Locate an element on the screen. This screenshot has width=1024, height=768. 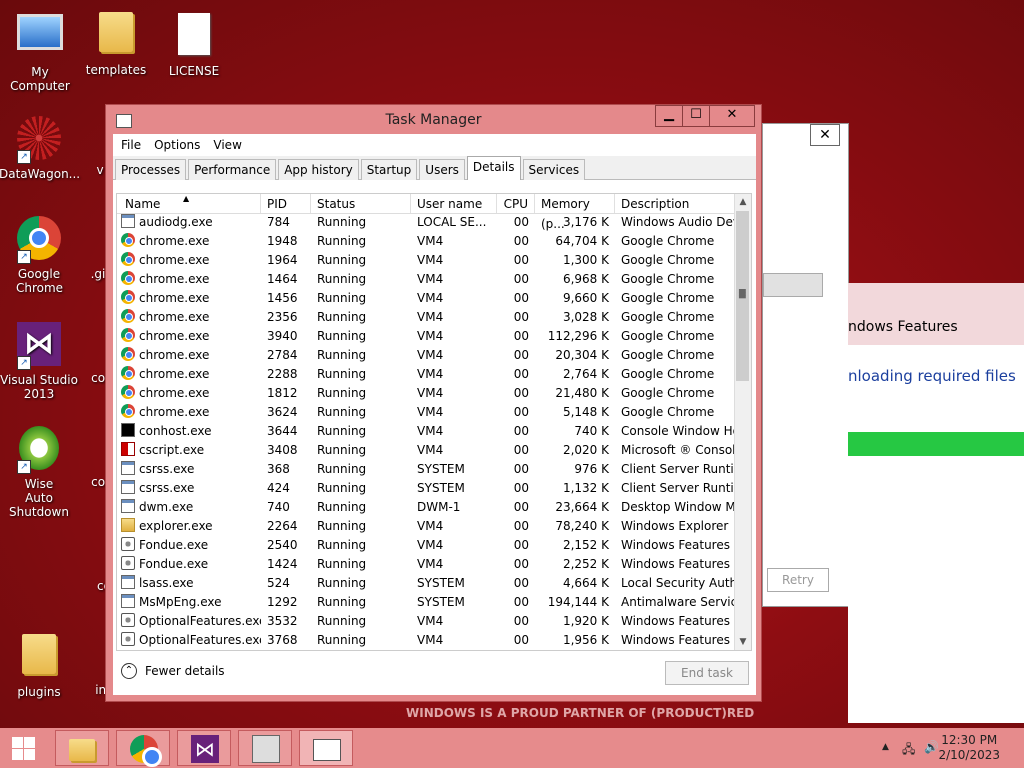
taskbar-task-manager is located at coordinates (326, 748).